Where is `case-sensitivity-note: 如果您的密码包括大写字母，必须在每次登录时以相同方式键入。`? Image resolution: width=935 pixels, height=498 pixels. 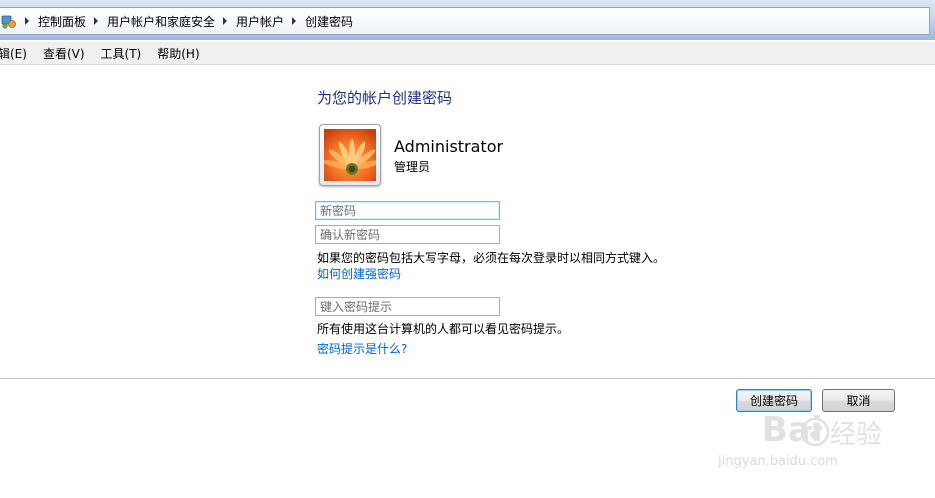 case-sensitivity-note: 如果您的密码包括大写字母，必须在每次登录时以相同方式键入。 is located at coordinates (491, 258).